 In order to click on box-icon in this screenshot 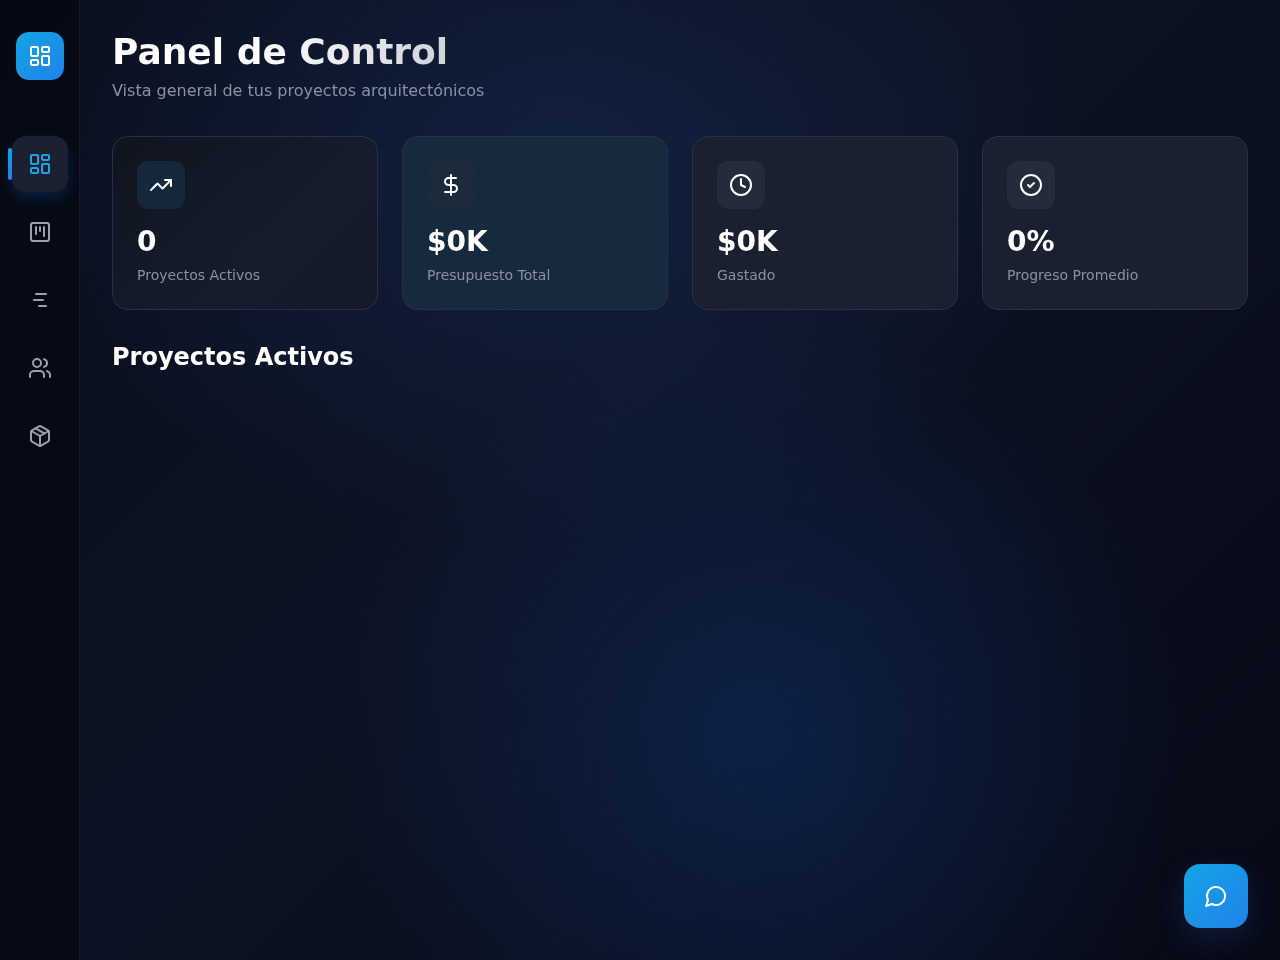, I will do `click(40, 436)`.